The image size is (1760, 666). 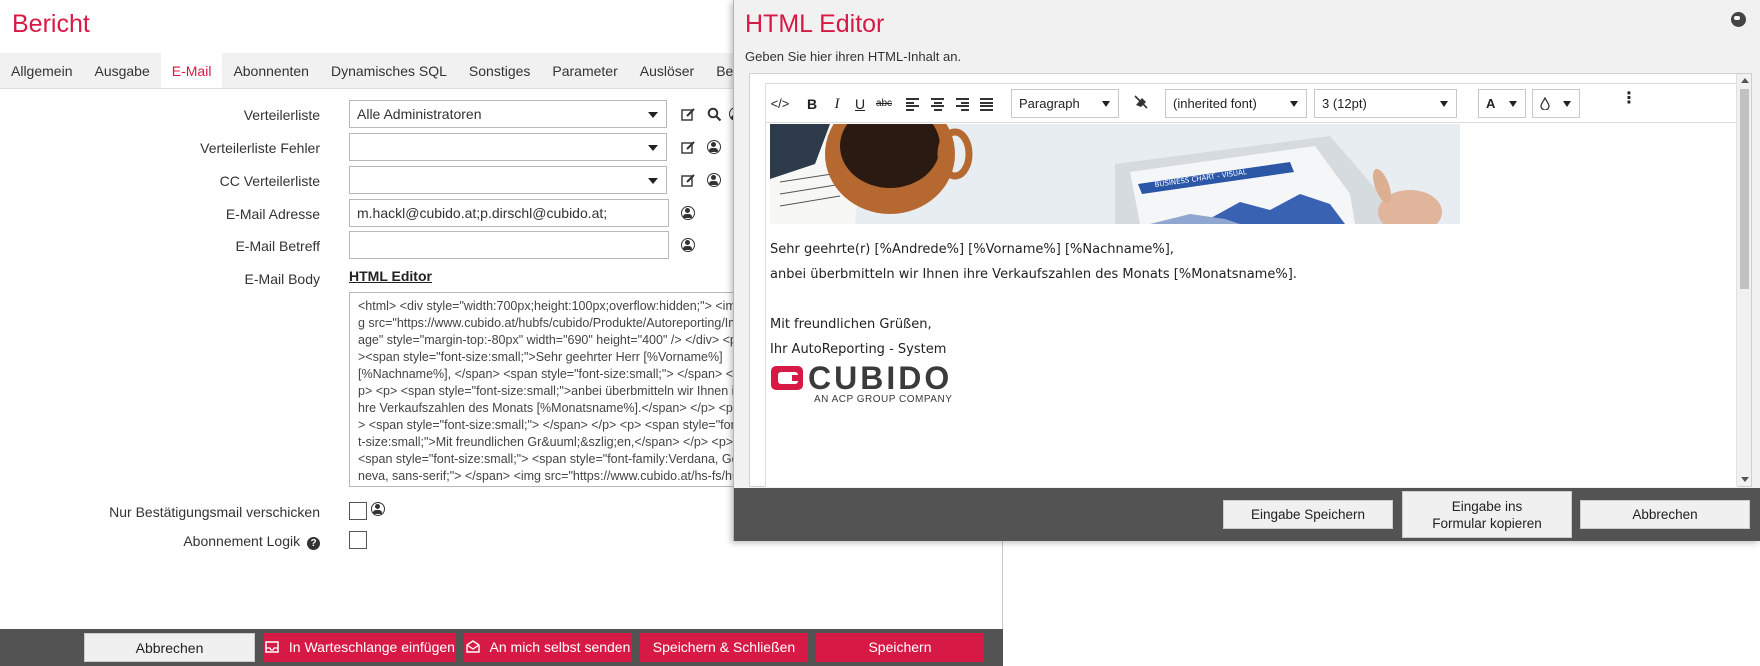 What do you see at coordinates (1738, 19) in the screenshot?
I see `globe-icon` at bounding box center [1738, 19].